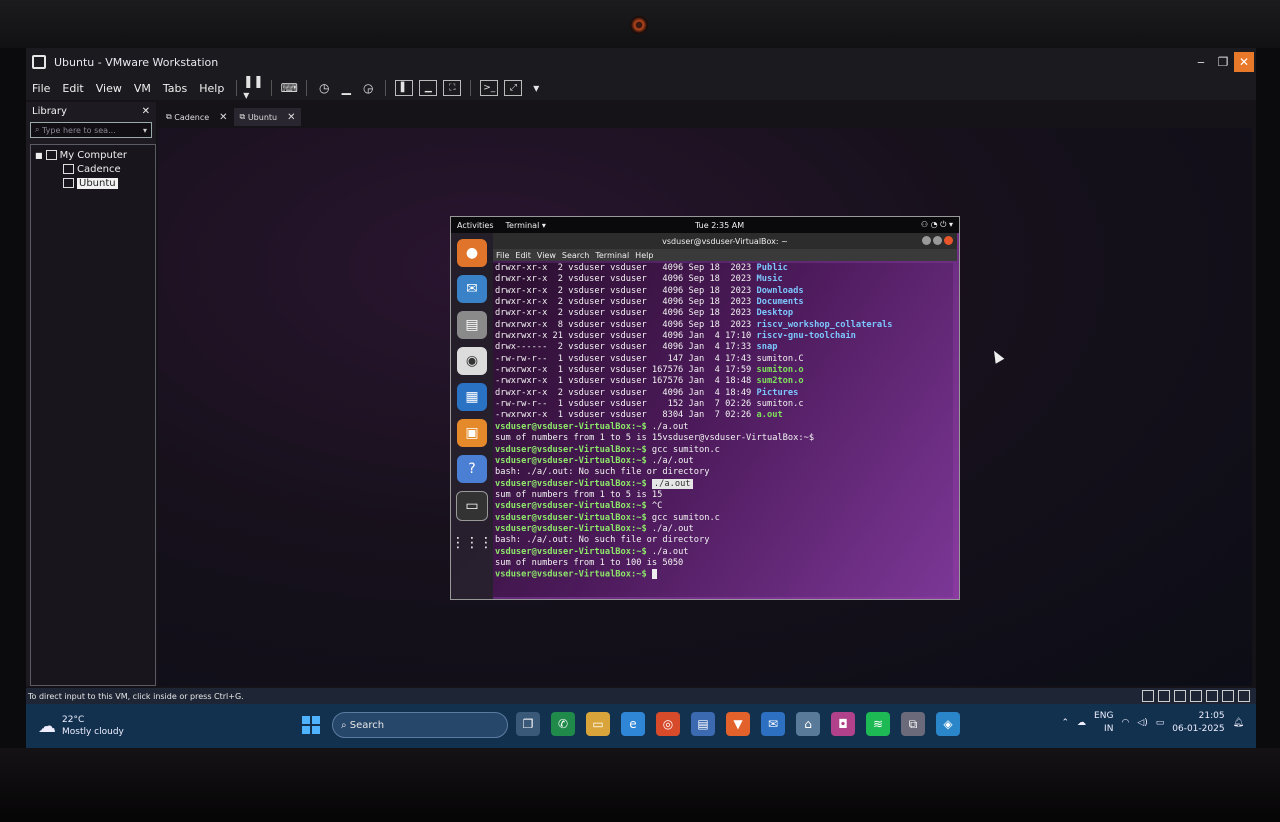 The image size is (1280, 822). Describe the element at coordinates (1160, 723) in the screenshot. I see `battery-icon: ▭` at that location.